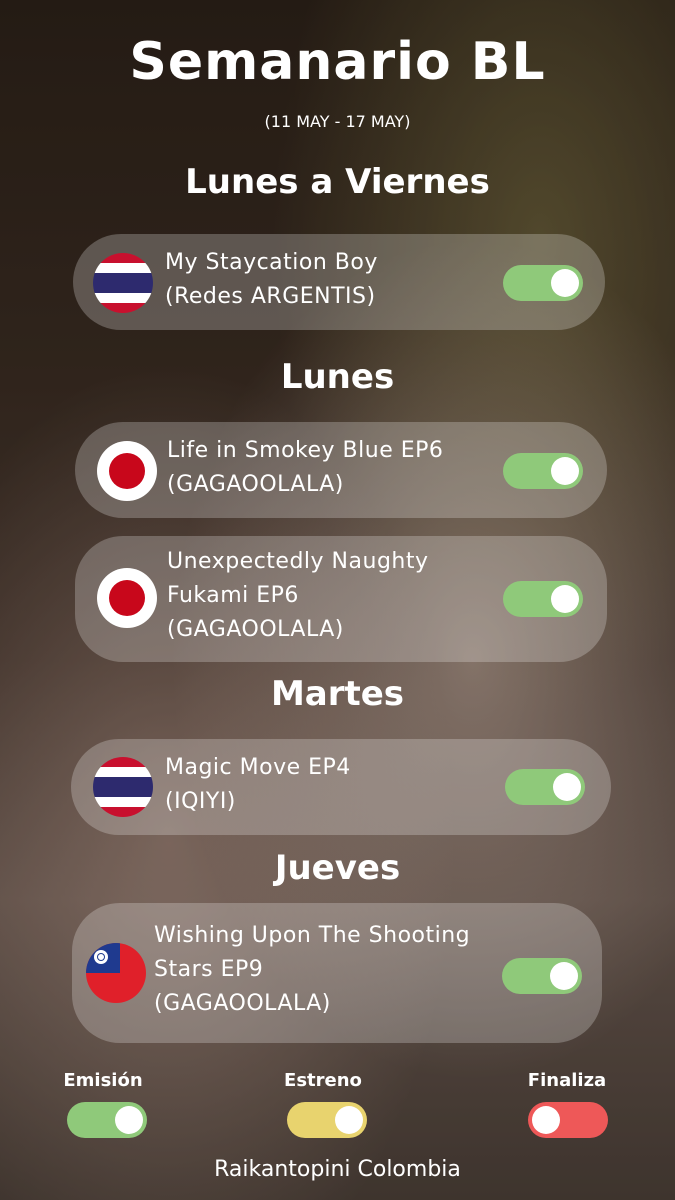 The width and height of the screenshot is (675, 1200). Describe the element at coordinates (103, 1080) in the screenshot. I see `legend-label-emision: Emisión` at that location.